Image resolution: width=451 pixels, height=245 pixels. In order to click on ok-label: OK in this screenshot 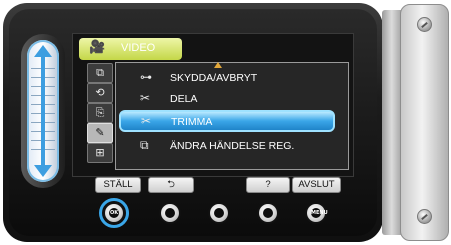, I will do `click(114, 213)`.